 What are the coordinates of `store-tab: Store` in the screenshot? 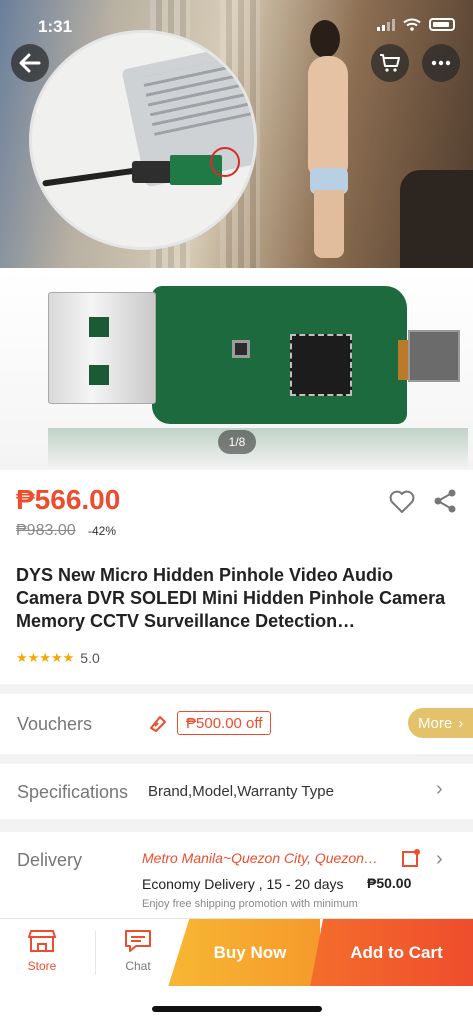 It's located at (42, 951).